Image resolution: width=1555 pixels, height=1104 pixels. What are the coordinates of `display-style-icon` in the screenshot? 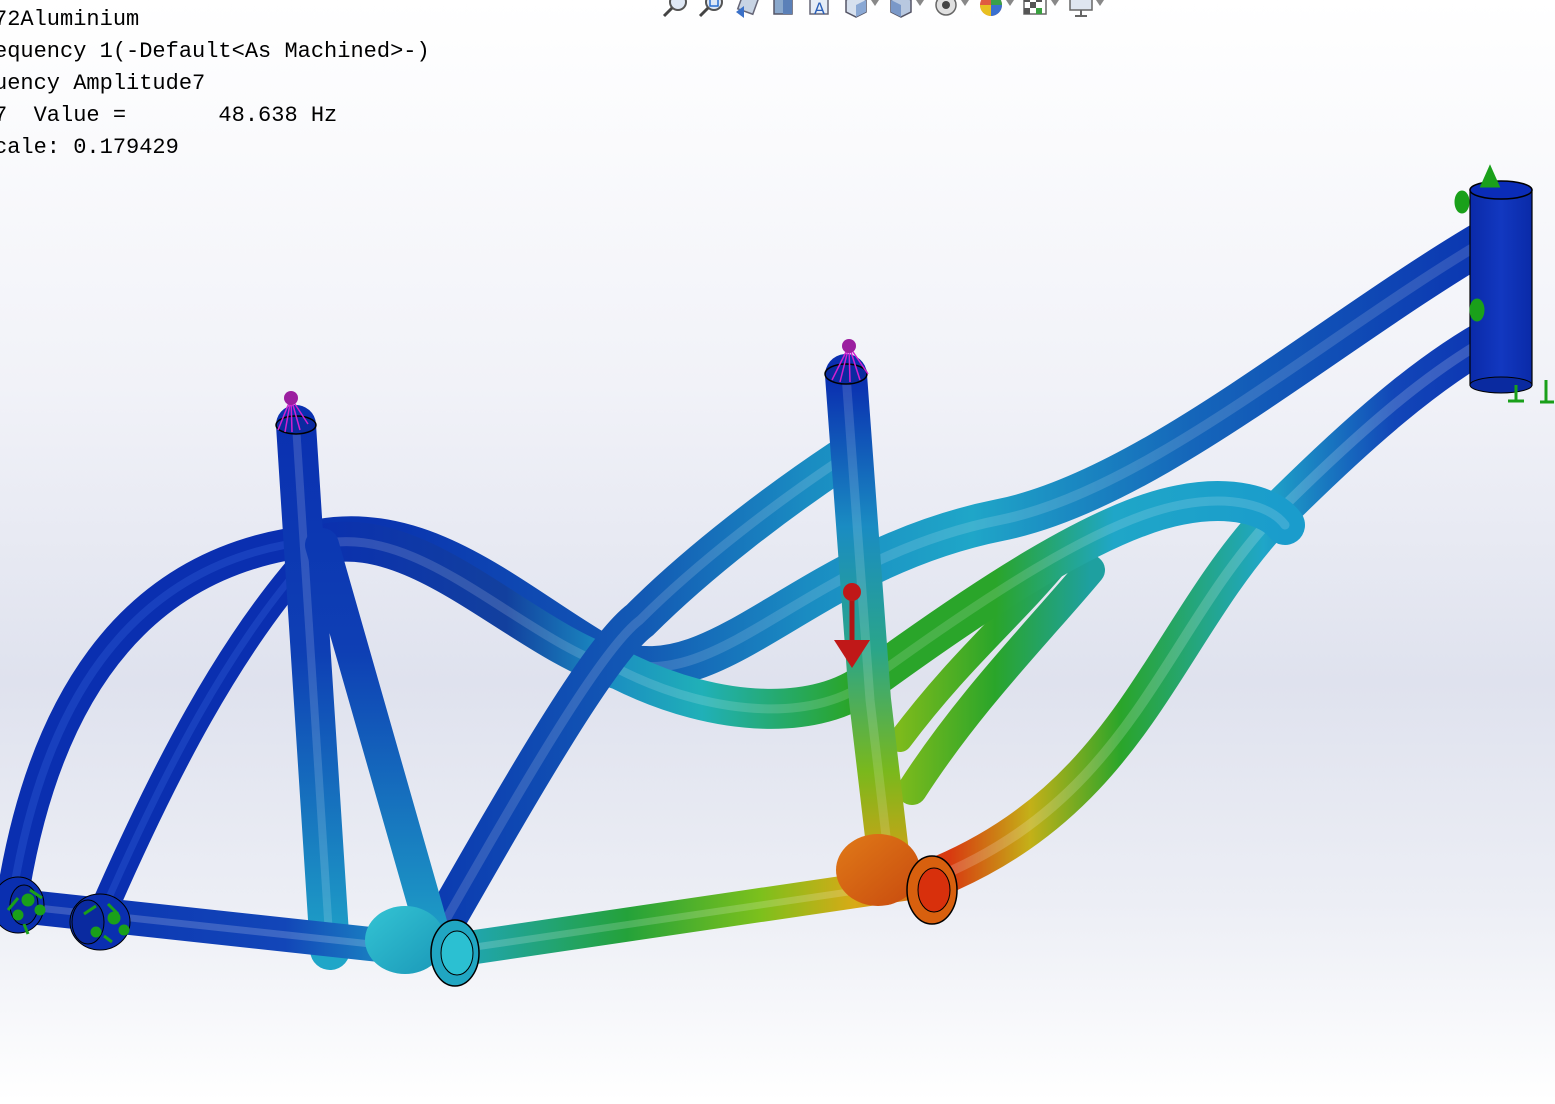 It's located at (901, 9).